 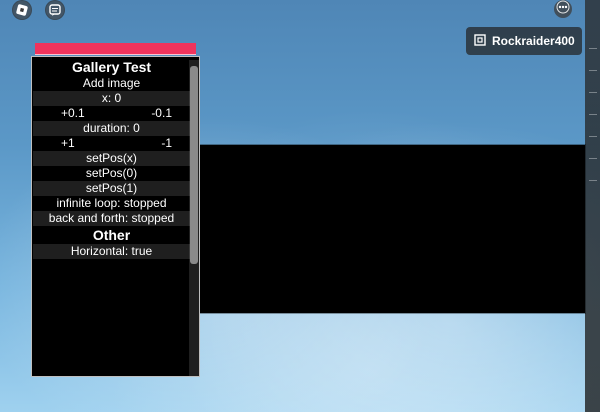 I want to click on ellipsis-icon, so click(x=563, y=9).